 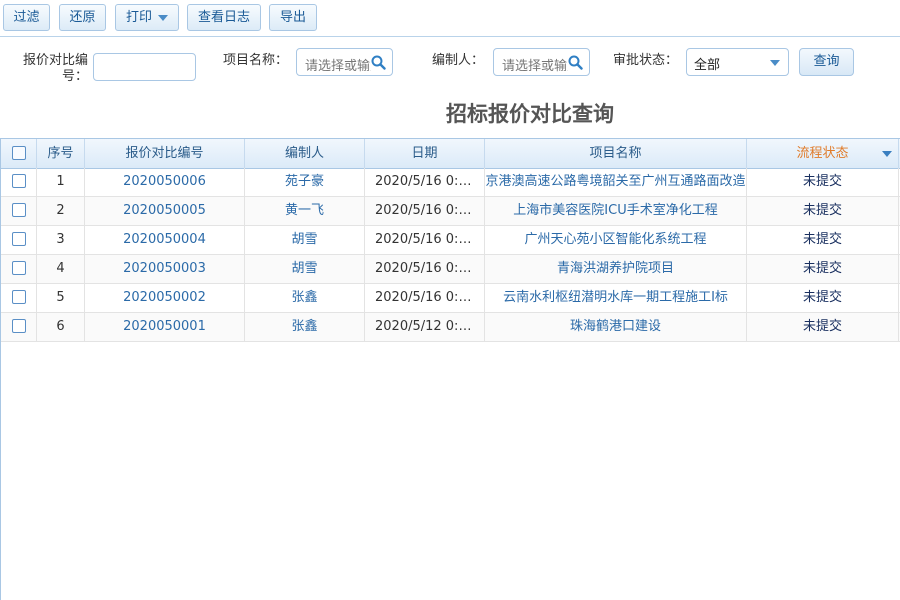 What do you see at coordinates (616, 211) in the screenshot?
I see `cell-project: 上海市美容医院ICU手术室净化工程` at bounding box center [616, 211].